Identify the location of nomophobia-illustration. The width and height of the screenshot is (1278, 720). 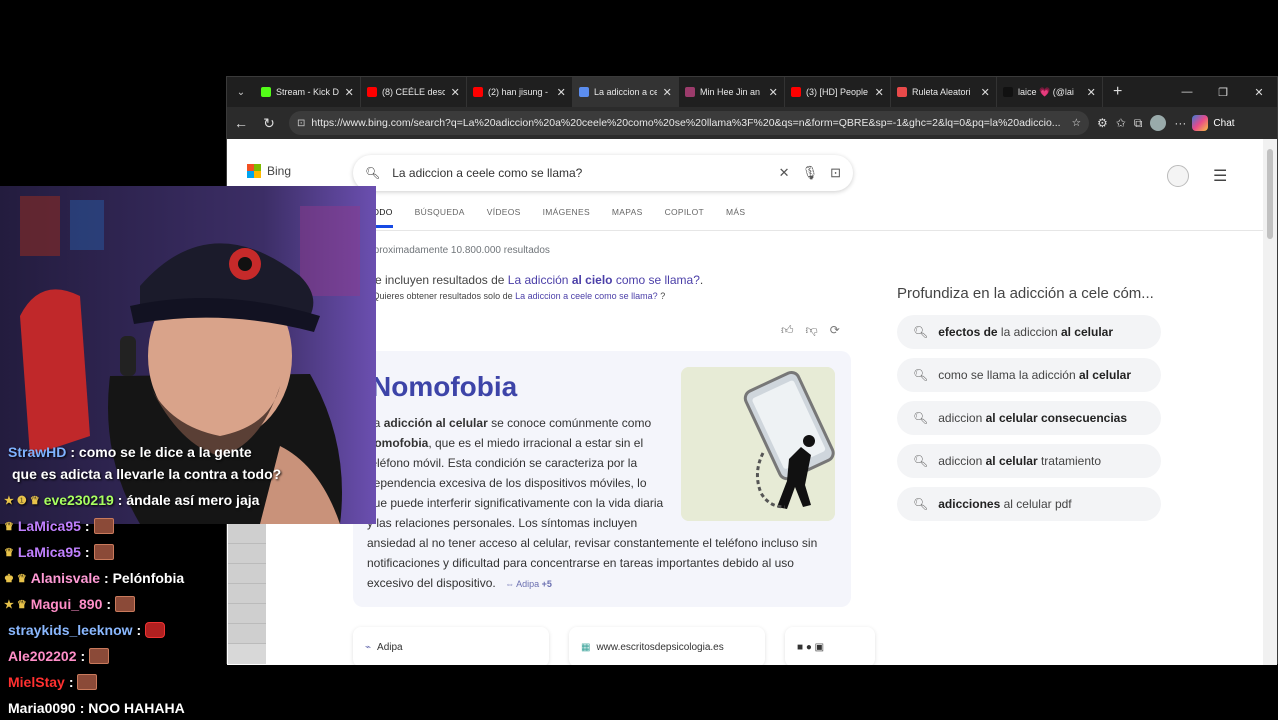
(758, 444).